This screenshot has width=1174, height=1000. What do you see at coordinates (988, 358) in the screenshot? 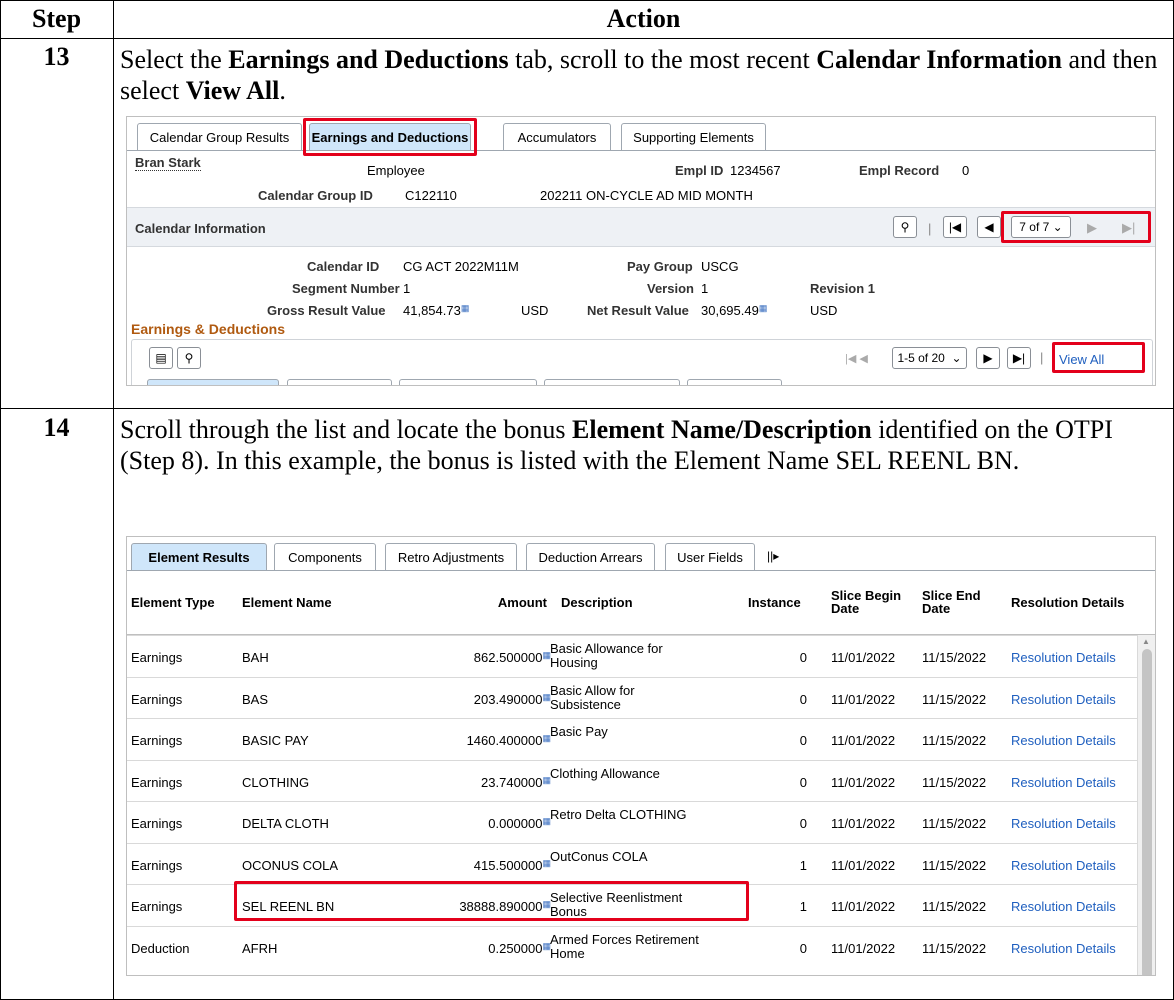
I see `next-row-icon: ▶` at bounding box center [988, 358].